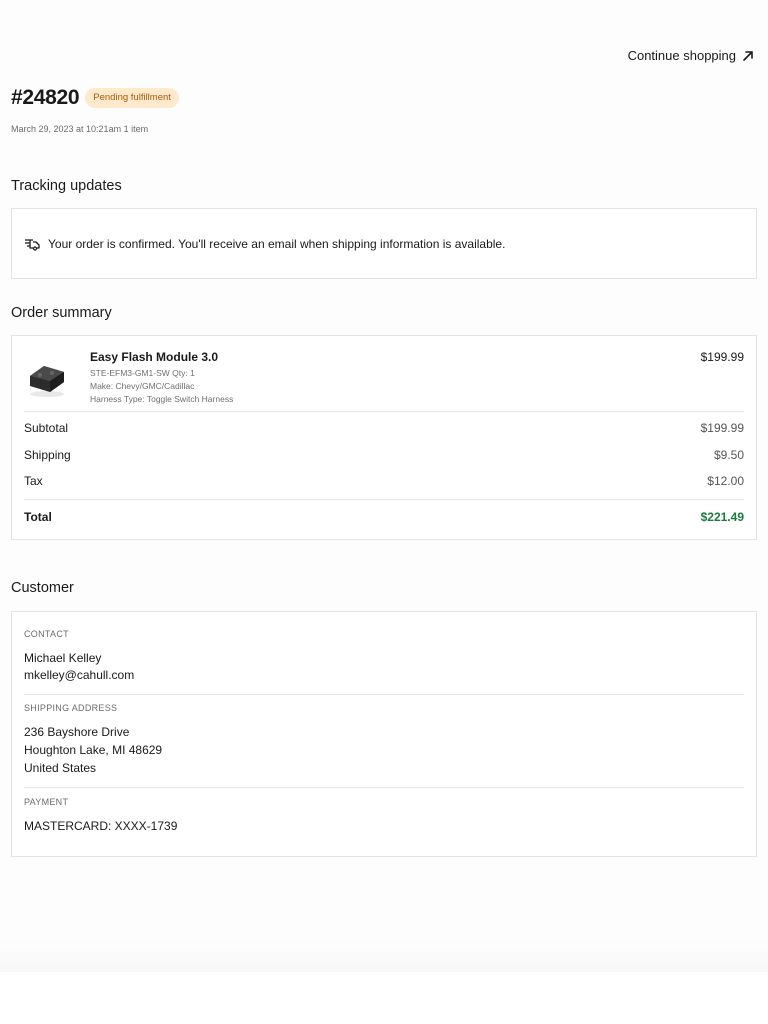 The image size is (768, 1024). What do you see at coordinates (384, 517) in the screenshot?
I see `total-row: Total $221.49` at bounding box center [384, 517].